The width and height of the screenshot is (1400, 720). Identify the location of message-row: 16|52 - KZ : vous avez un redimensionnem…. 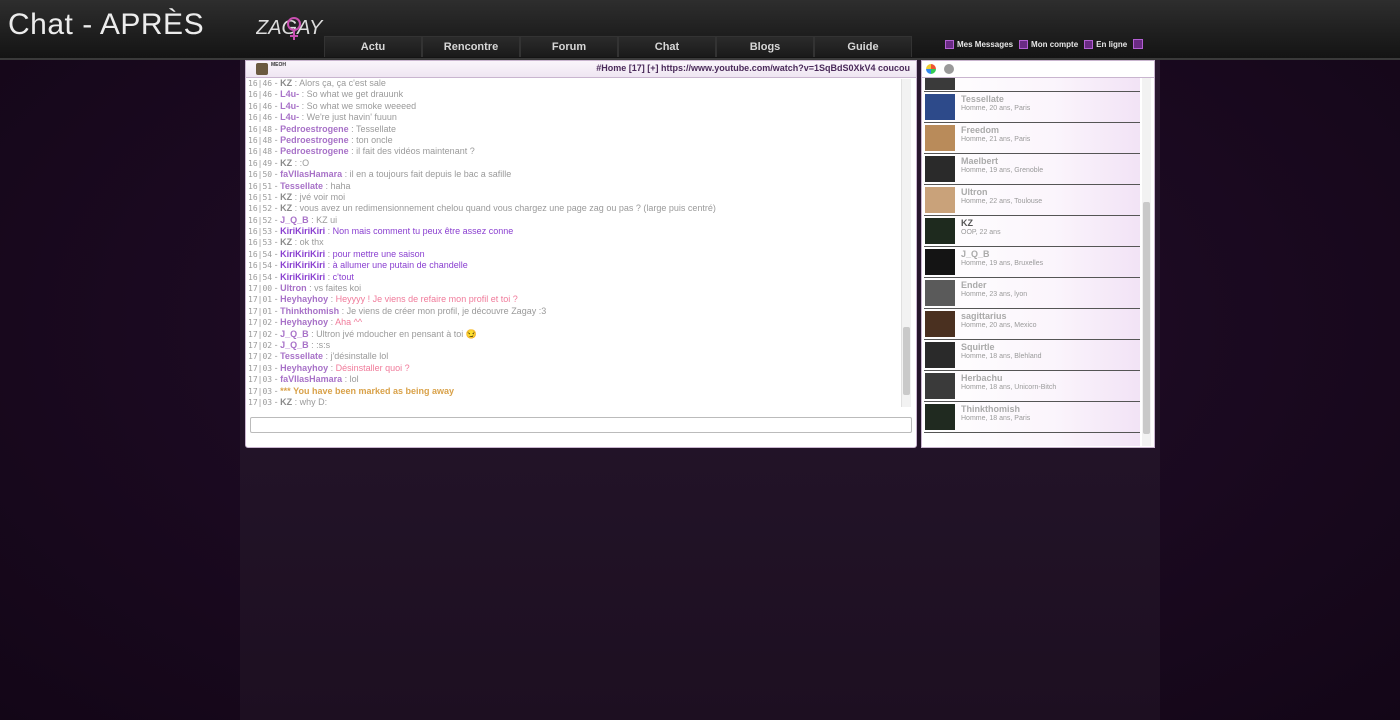
(575, 208).